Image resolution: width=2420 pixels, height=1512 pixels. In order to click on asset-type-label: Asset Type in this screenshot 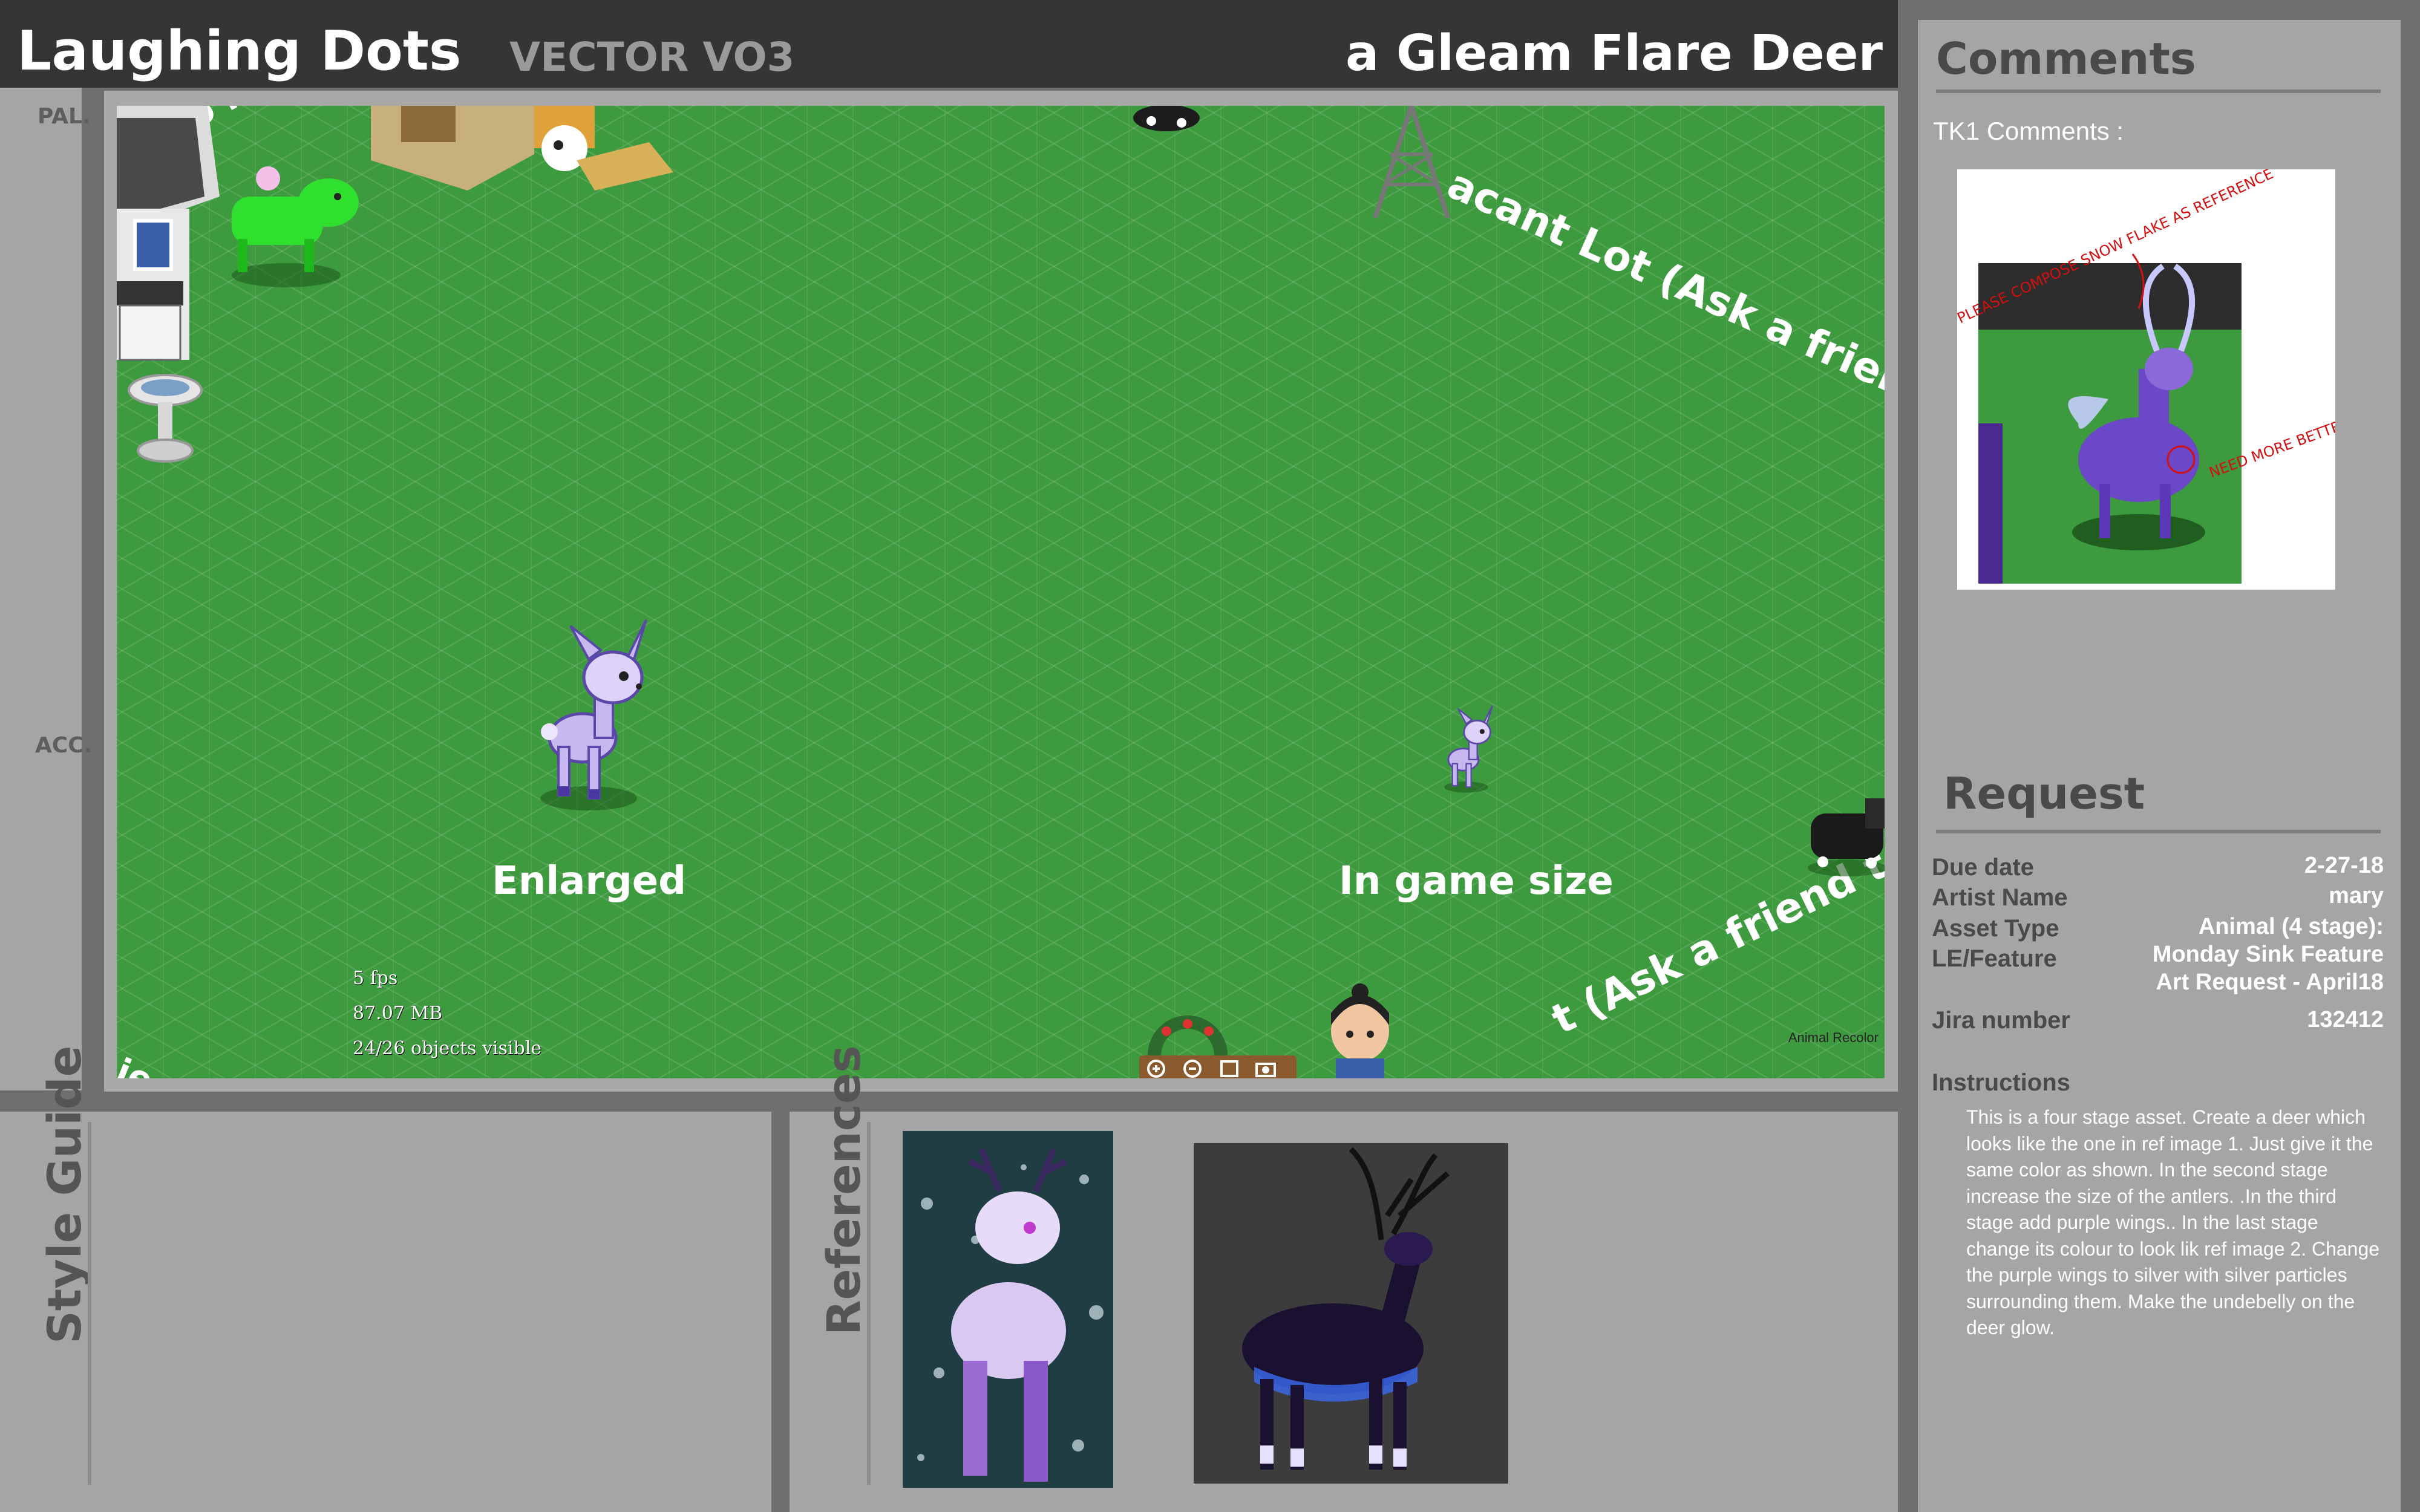, I will do `click(1995, 928)`.